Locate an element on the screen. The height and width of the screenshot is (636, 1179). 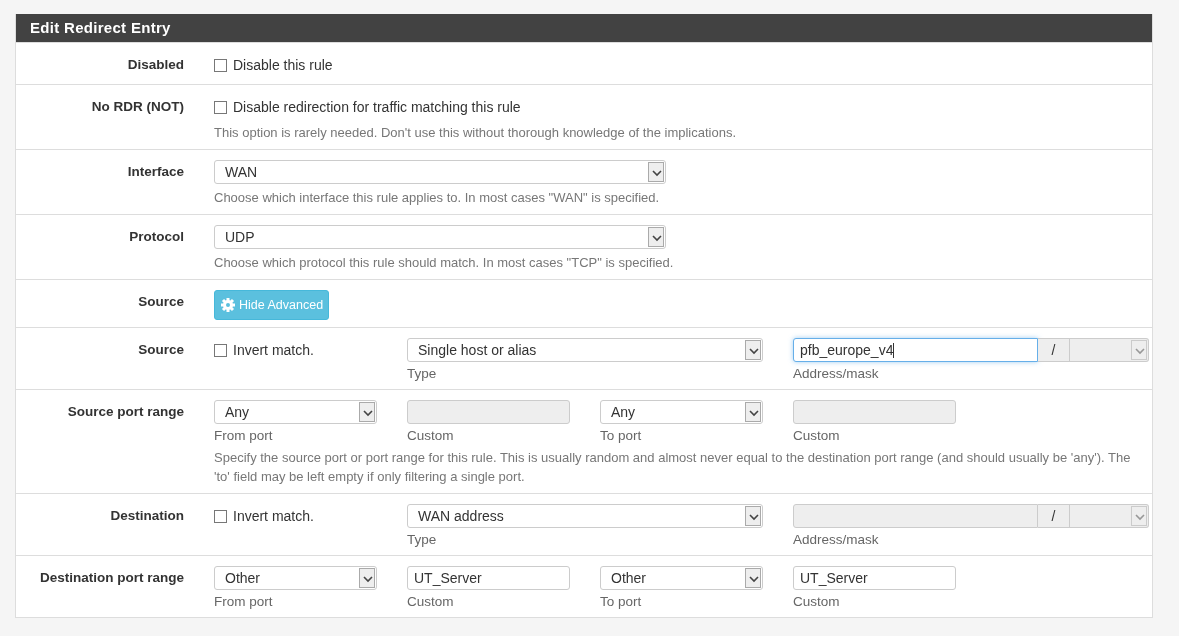
field-label: Disabled is located at coordinates (155, 64).